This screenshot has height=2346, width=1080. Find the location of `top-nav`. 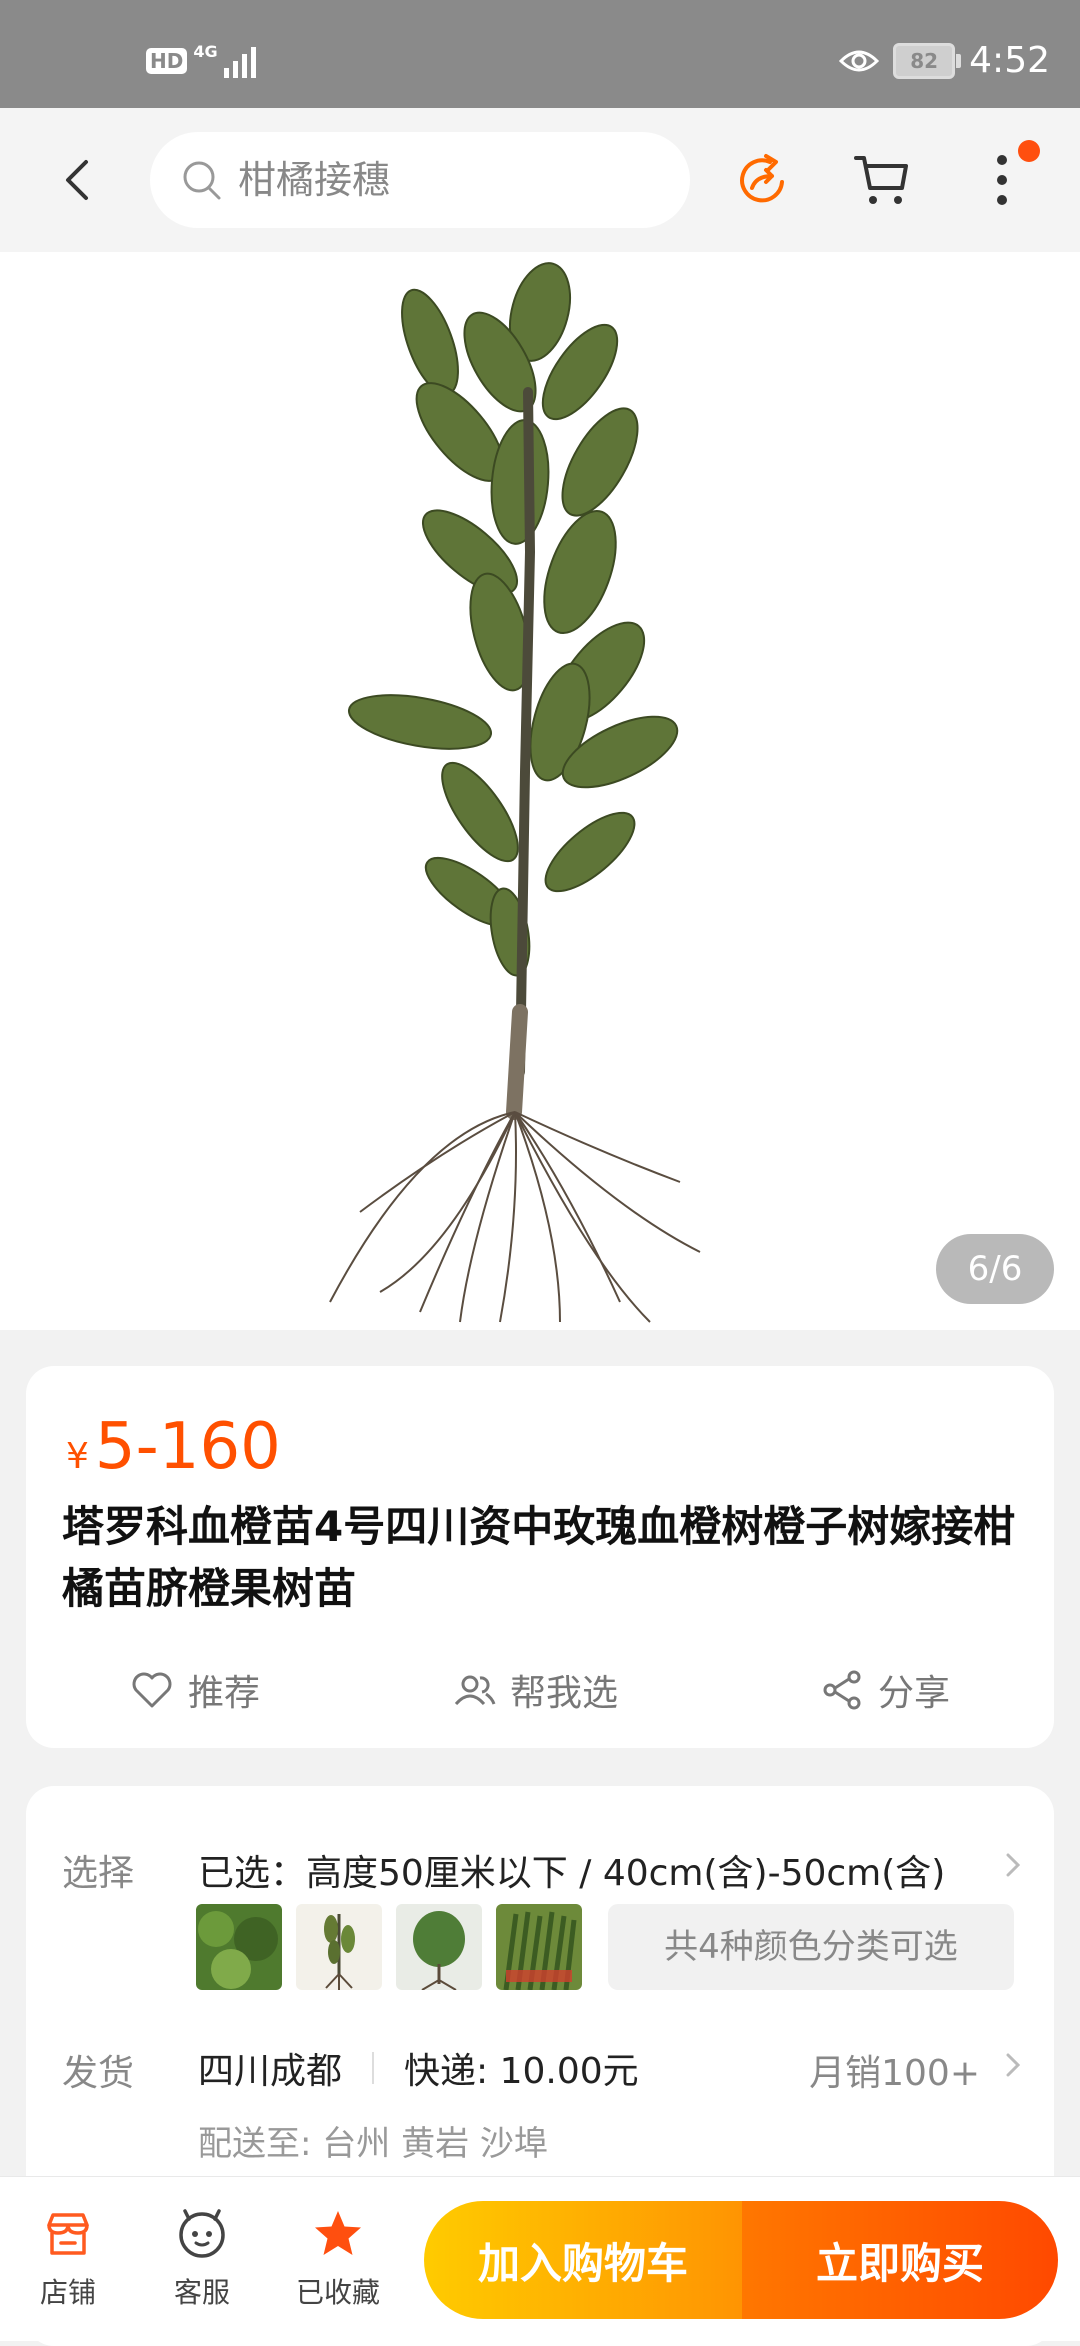

top-nav is located at coordinates (540, 180).